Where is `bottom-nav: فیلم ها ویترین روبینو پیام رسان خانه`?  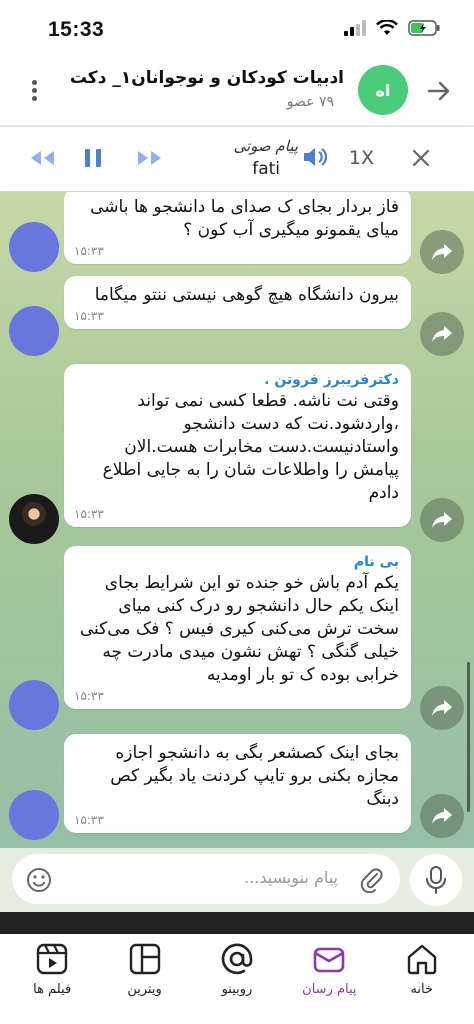 bottom-nav: فیلم ها ویترین روبینو پیام رسان خانه is located at coordinates (237, 979).